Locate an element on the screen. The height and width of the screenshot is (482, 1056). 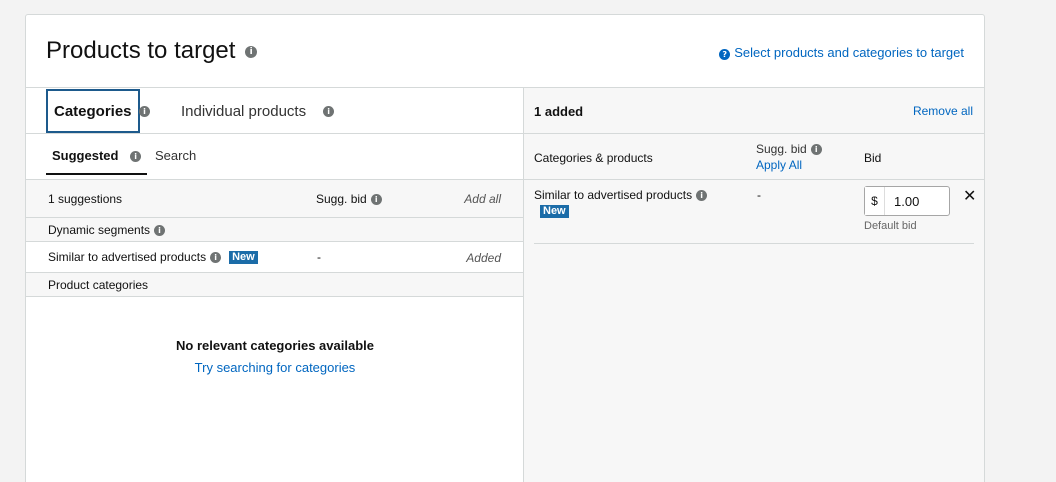
tab-categories: Categories is located at coordinates (93, 111).